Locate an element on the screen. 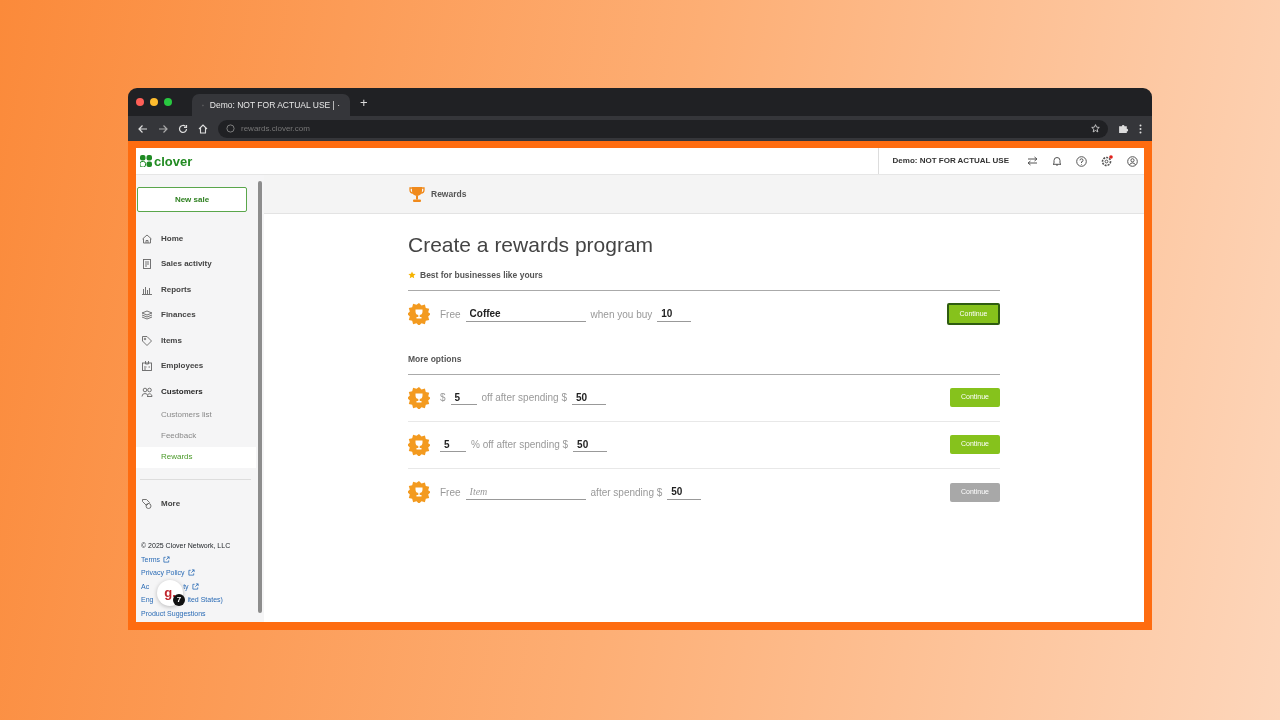 This screenshot has height=720, width=1280. new-sale-button: New sale is located at coordinates (192, 199).